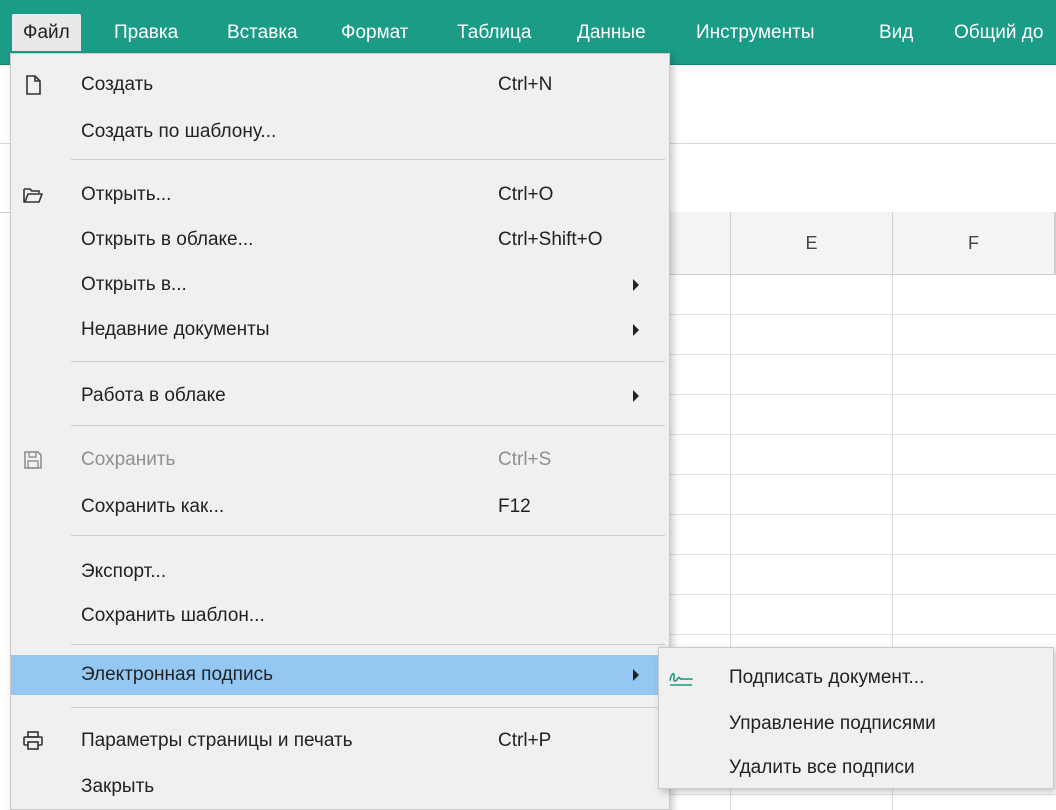 The width and height of the screenshot is (1056, 810). What do you see at coordinates (494, 32) in the screenshot?
I see `menu-table: Таблица` at bounding box center [494, 32].